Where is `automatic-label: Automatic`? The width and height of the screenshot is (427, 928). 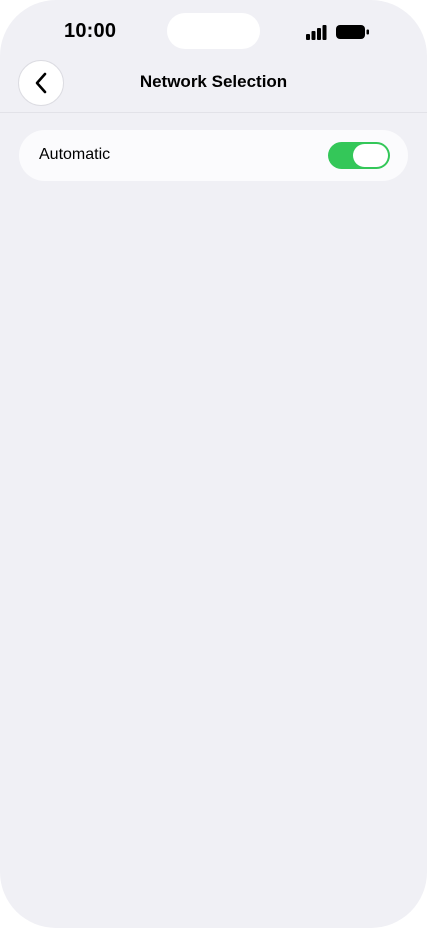 automatic-label: Automatic is located at coordinates (75, 154).